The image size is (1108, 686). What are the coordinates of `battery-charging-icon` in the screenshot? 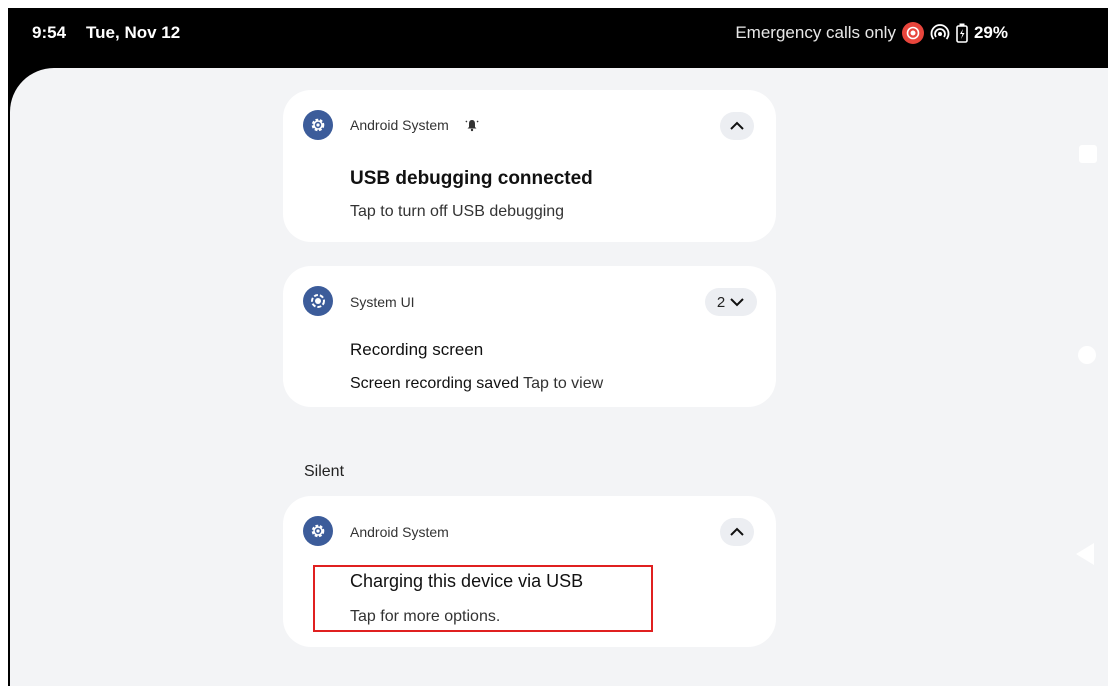 It's located at (962, 33).